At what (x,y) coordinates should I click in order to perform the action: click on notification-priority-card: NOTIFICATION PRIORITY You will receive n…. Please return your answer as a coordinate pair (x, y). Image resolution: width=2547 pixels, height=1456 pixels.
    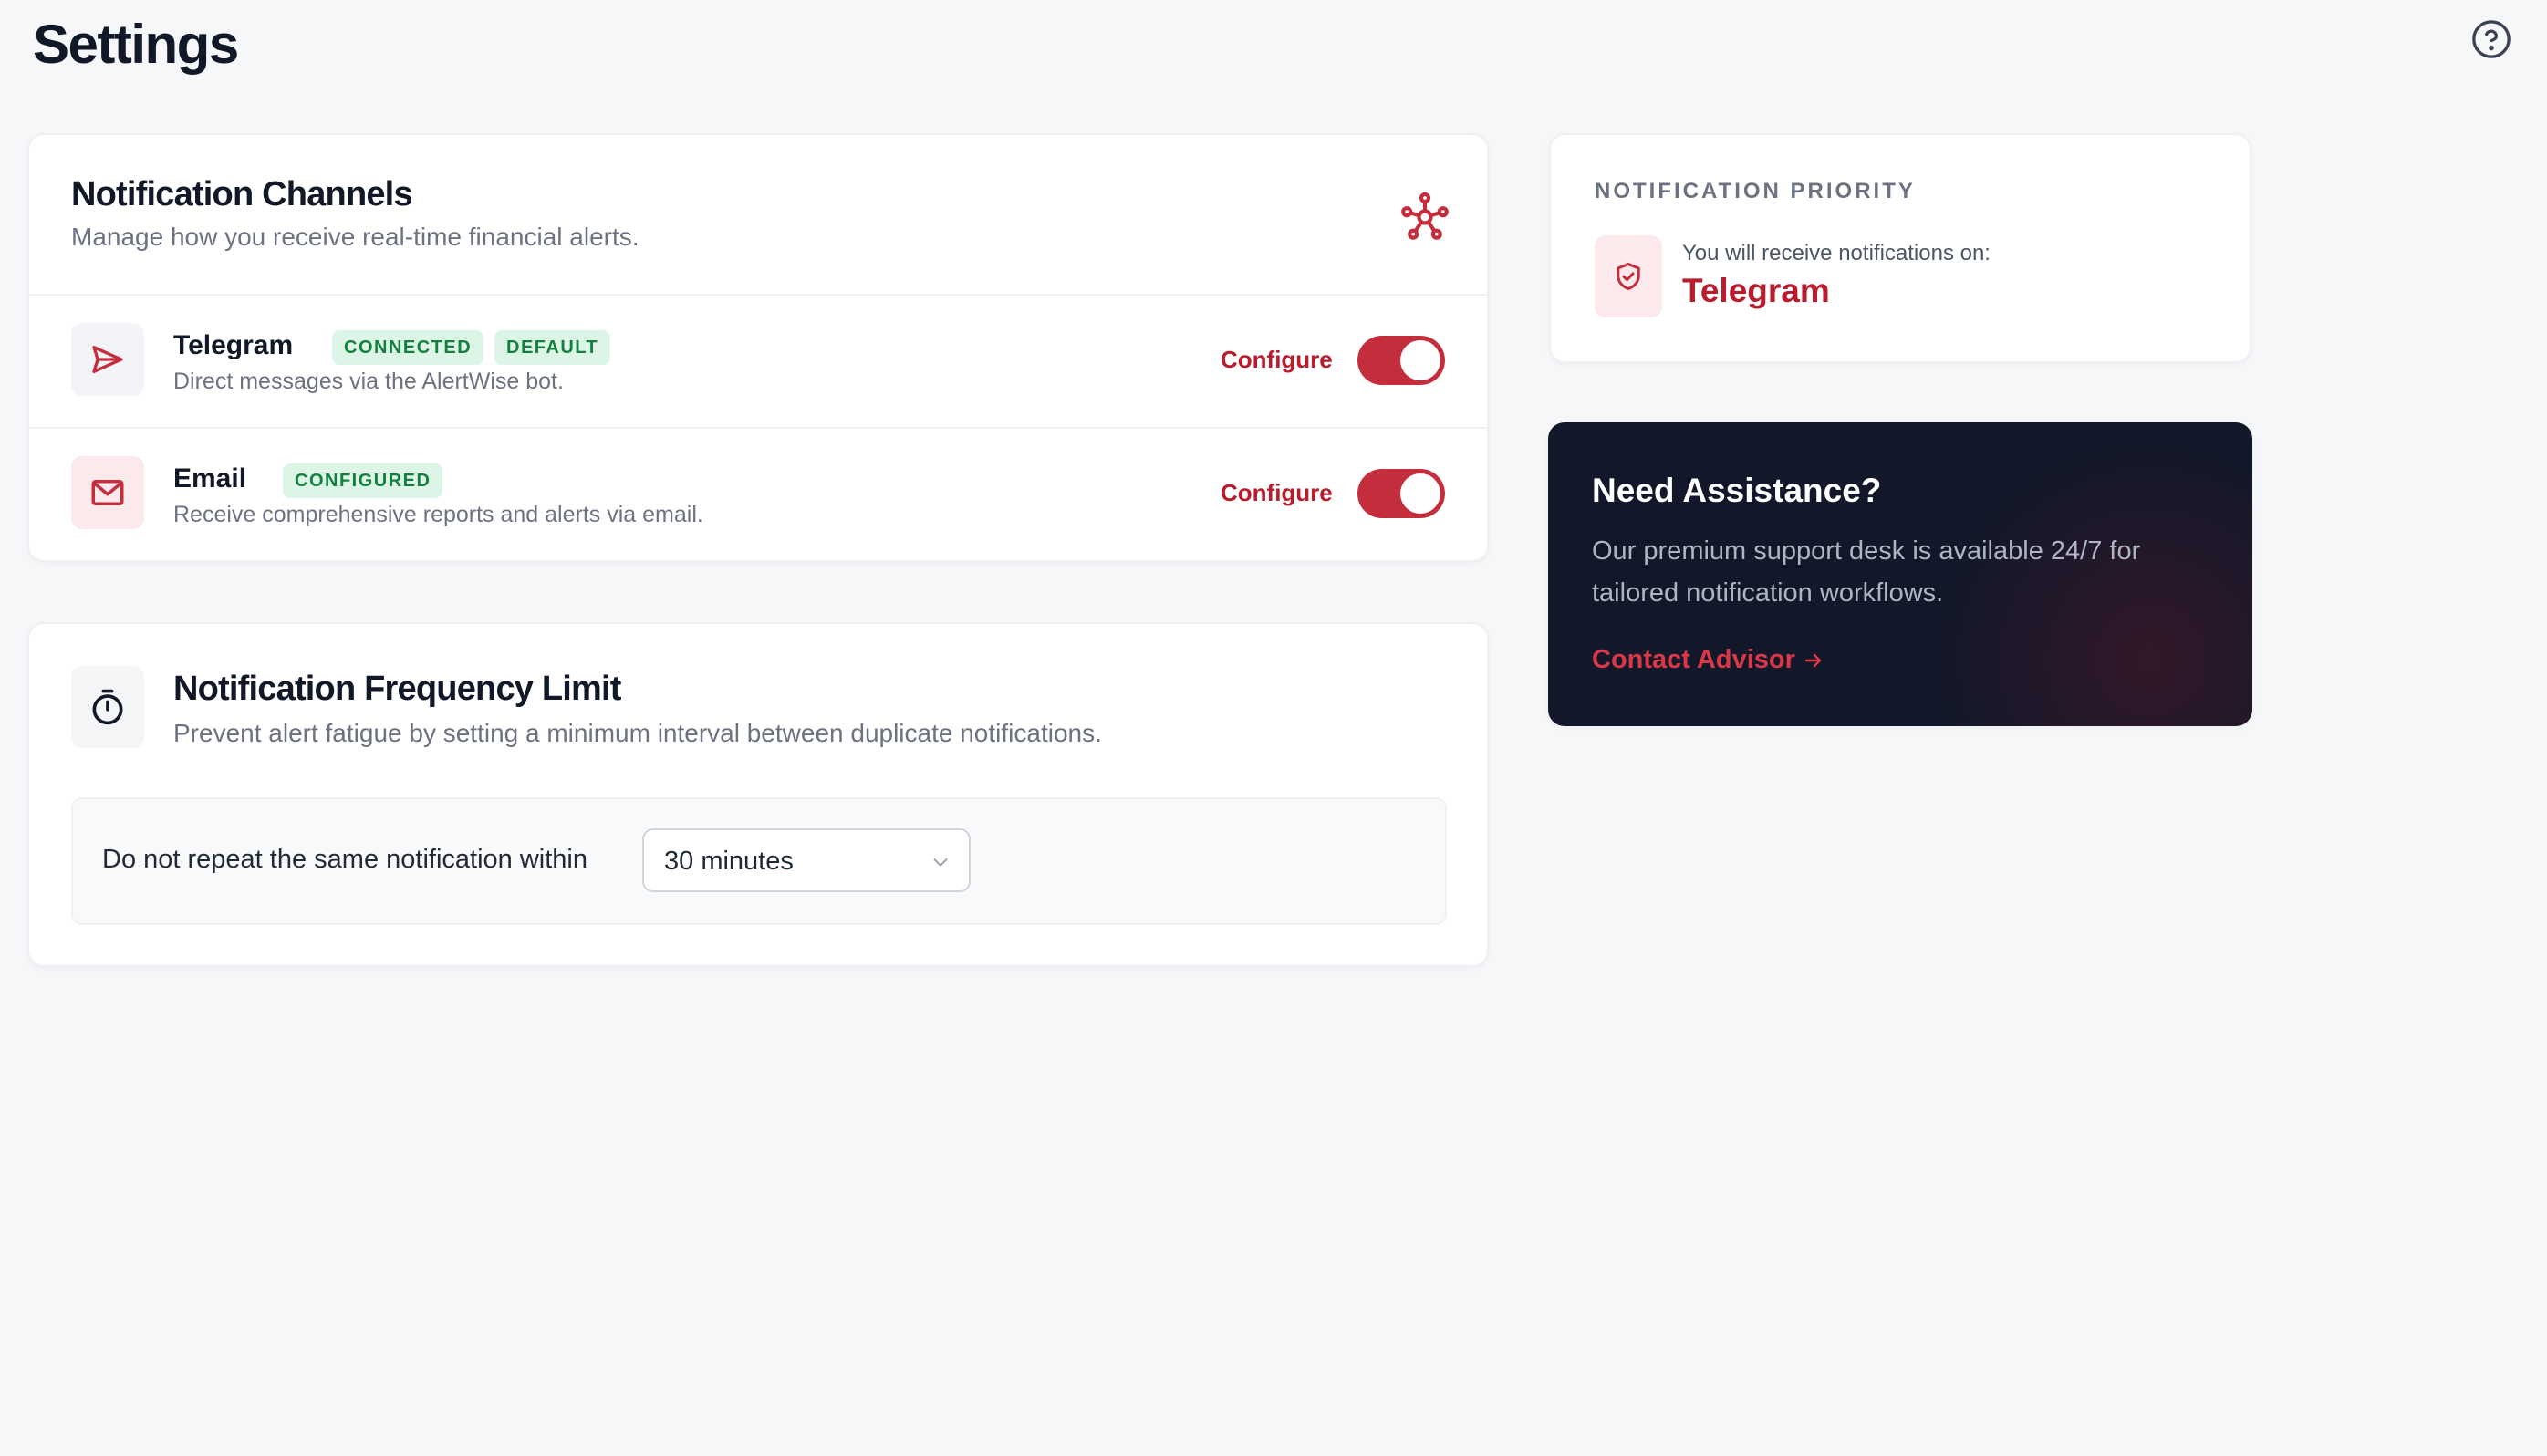
    Looking at the image, I should click on (1900, 248).